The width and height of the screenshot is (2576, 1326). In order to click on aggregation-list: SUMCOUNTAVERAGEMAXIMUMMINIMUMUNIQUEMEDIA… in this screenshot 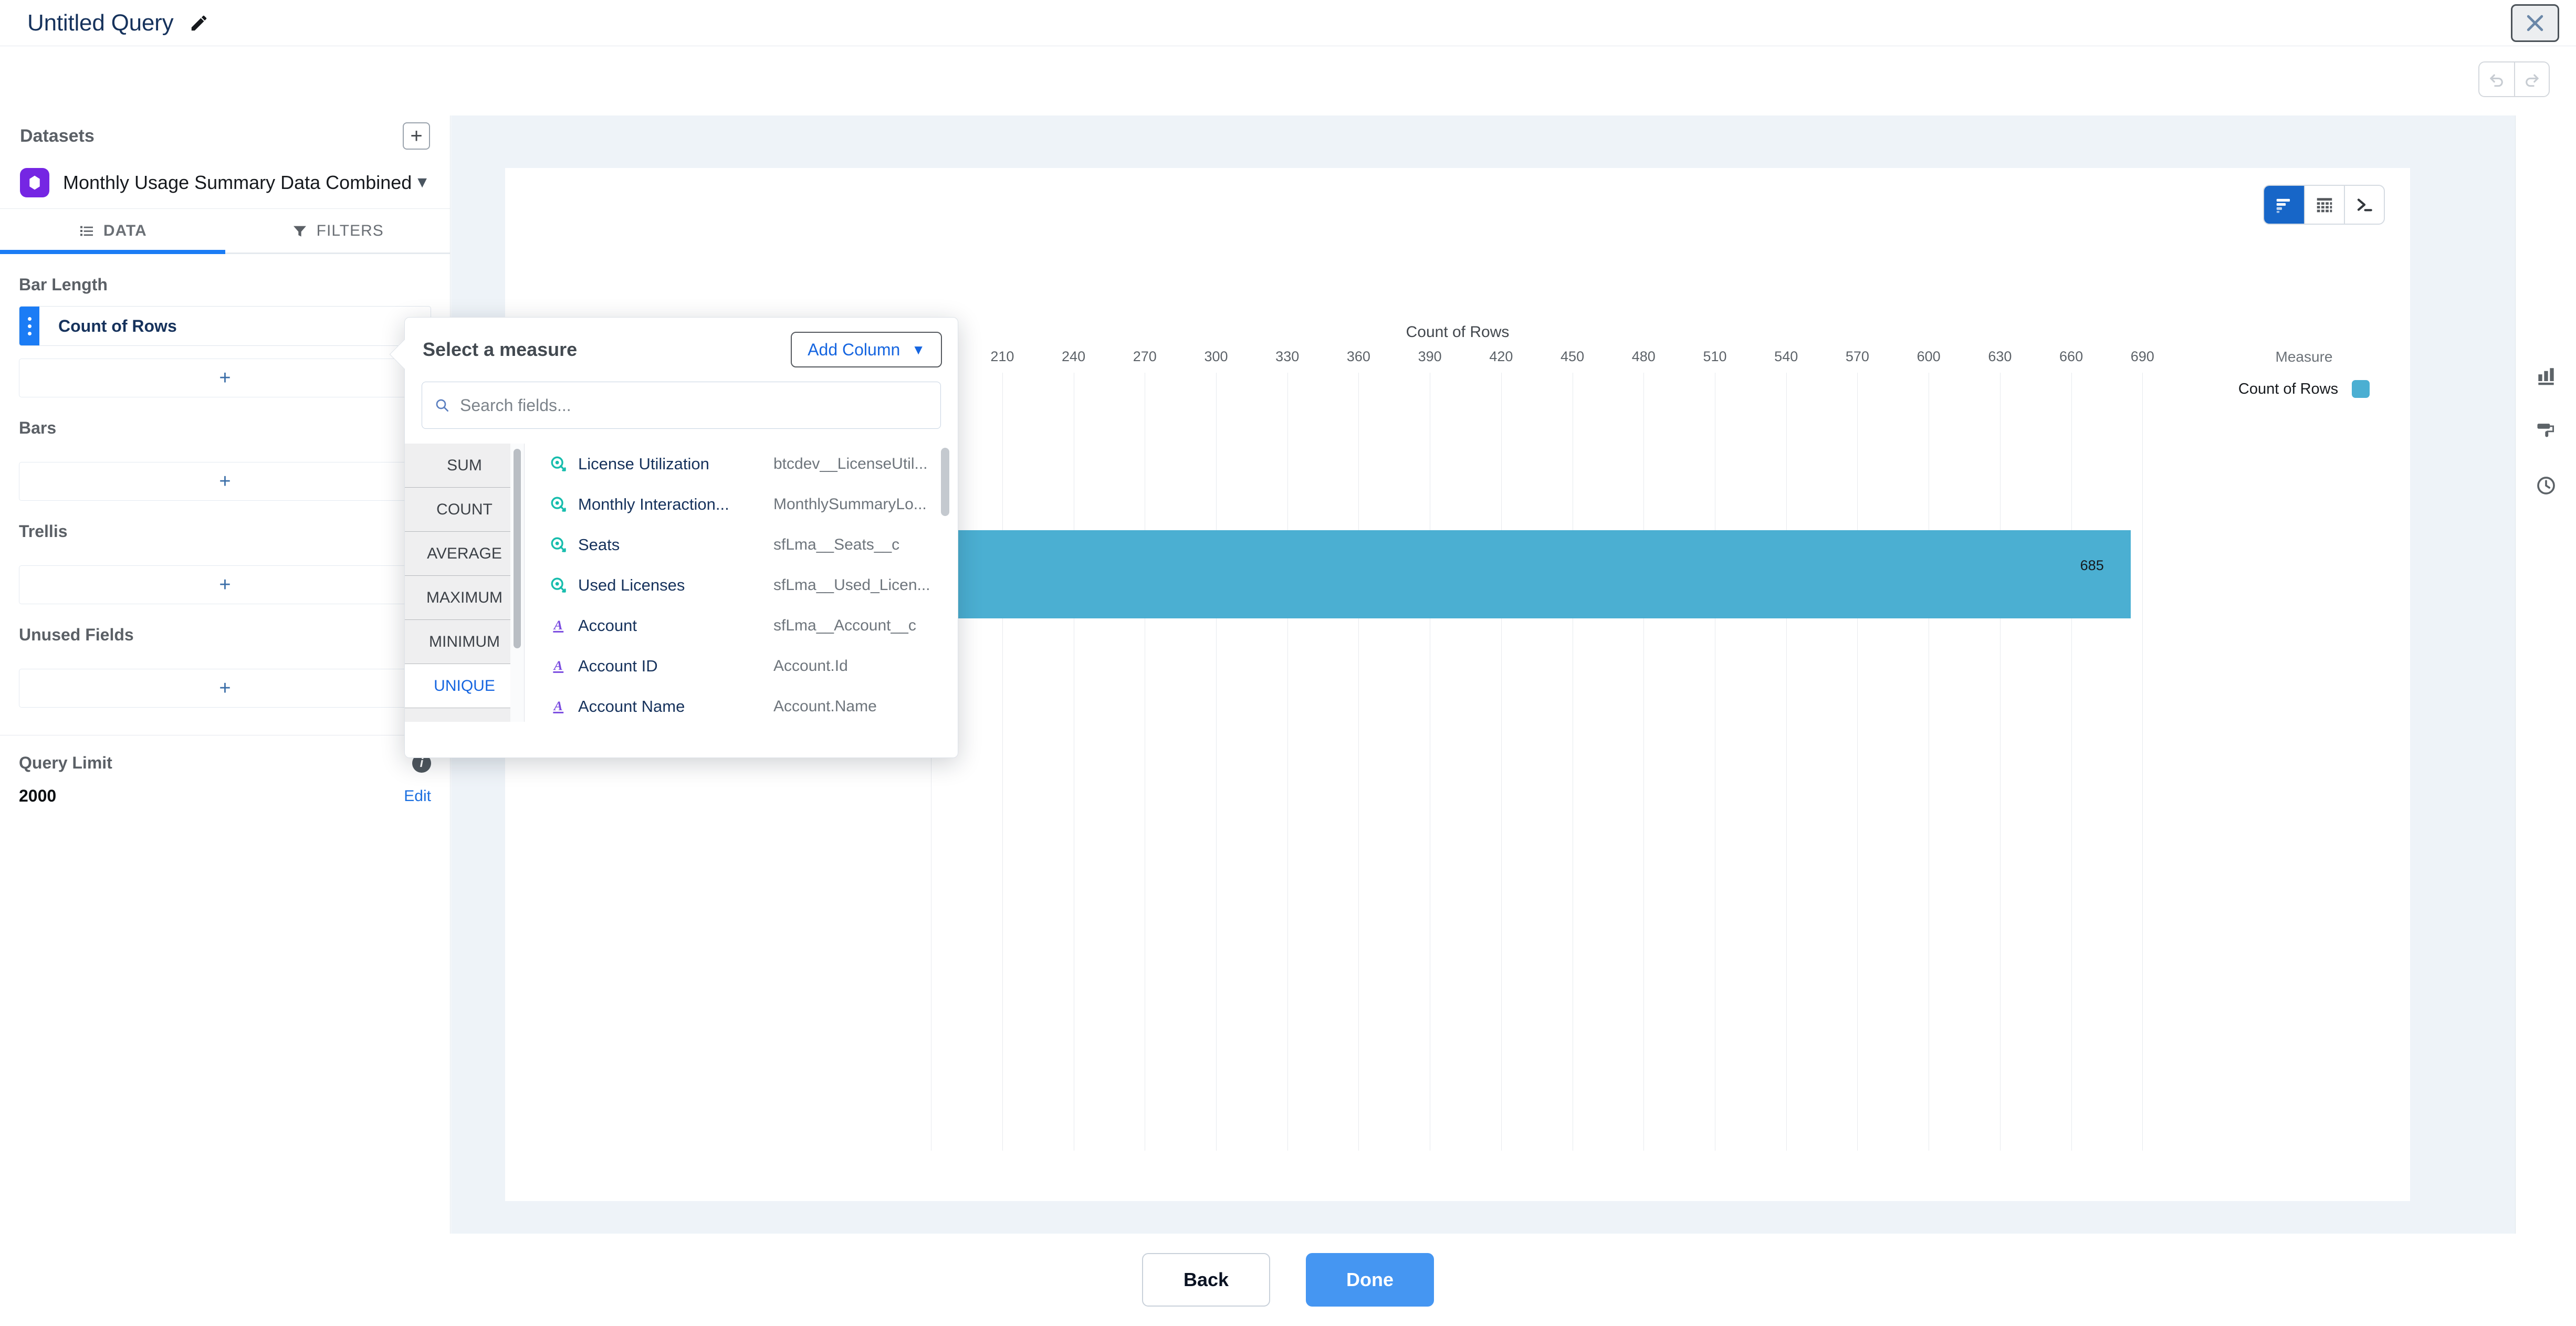, I will do `click(465, 583)`.